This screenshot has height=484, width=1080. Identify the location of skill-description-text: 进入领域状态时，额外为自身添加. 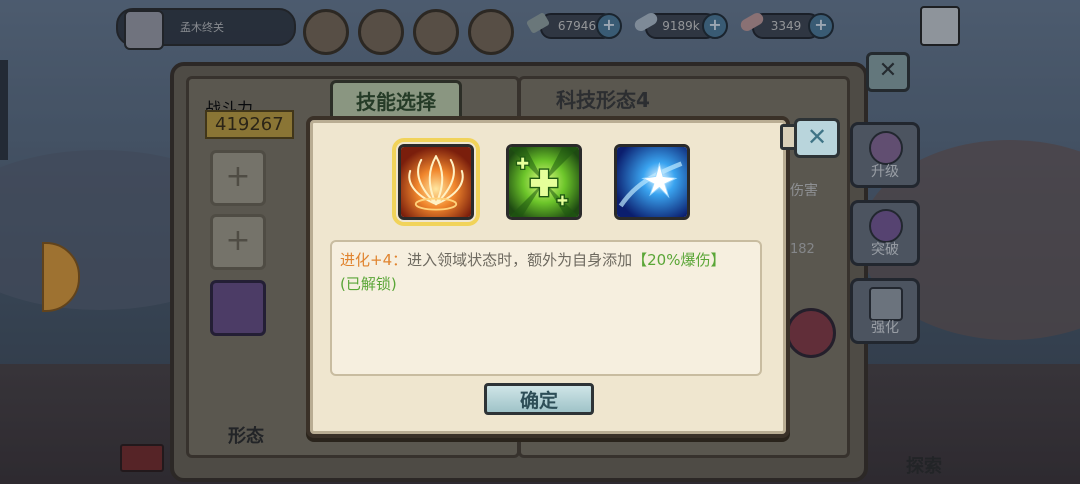
(520, 260).